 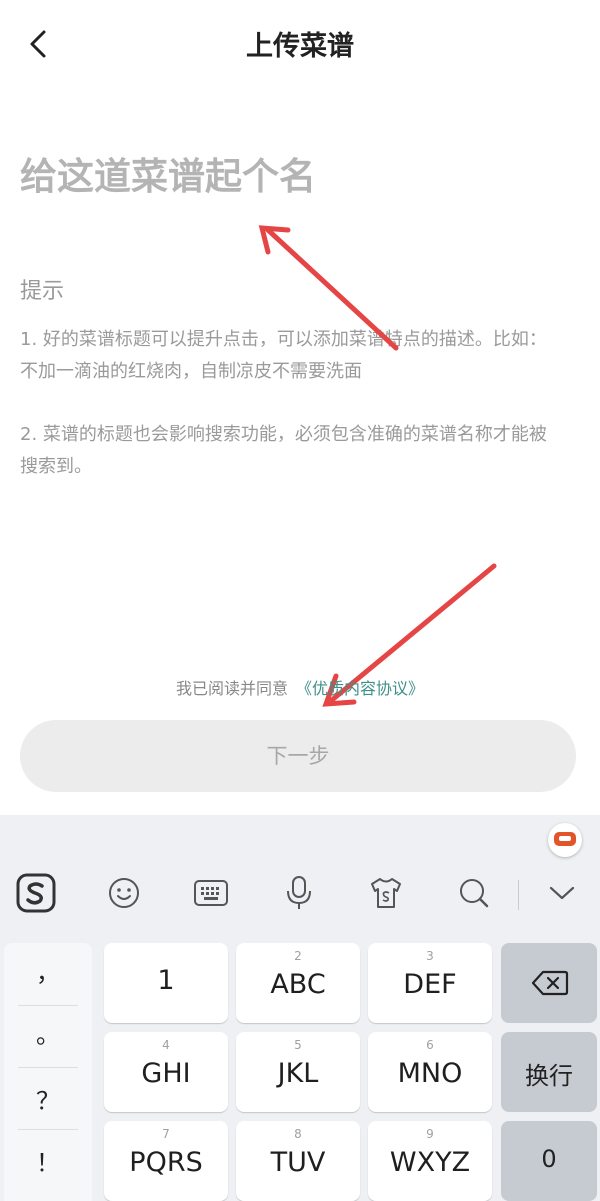 I want to click on punct-period: 。, so click(x=48, y=1032).